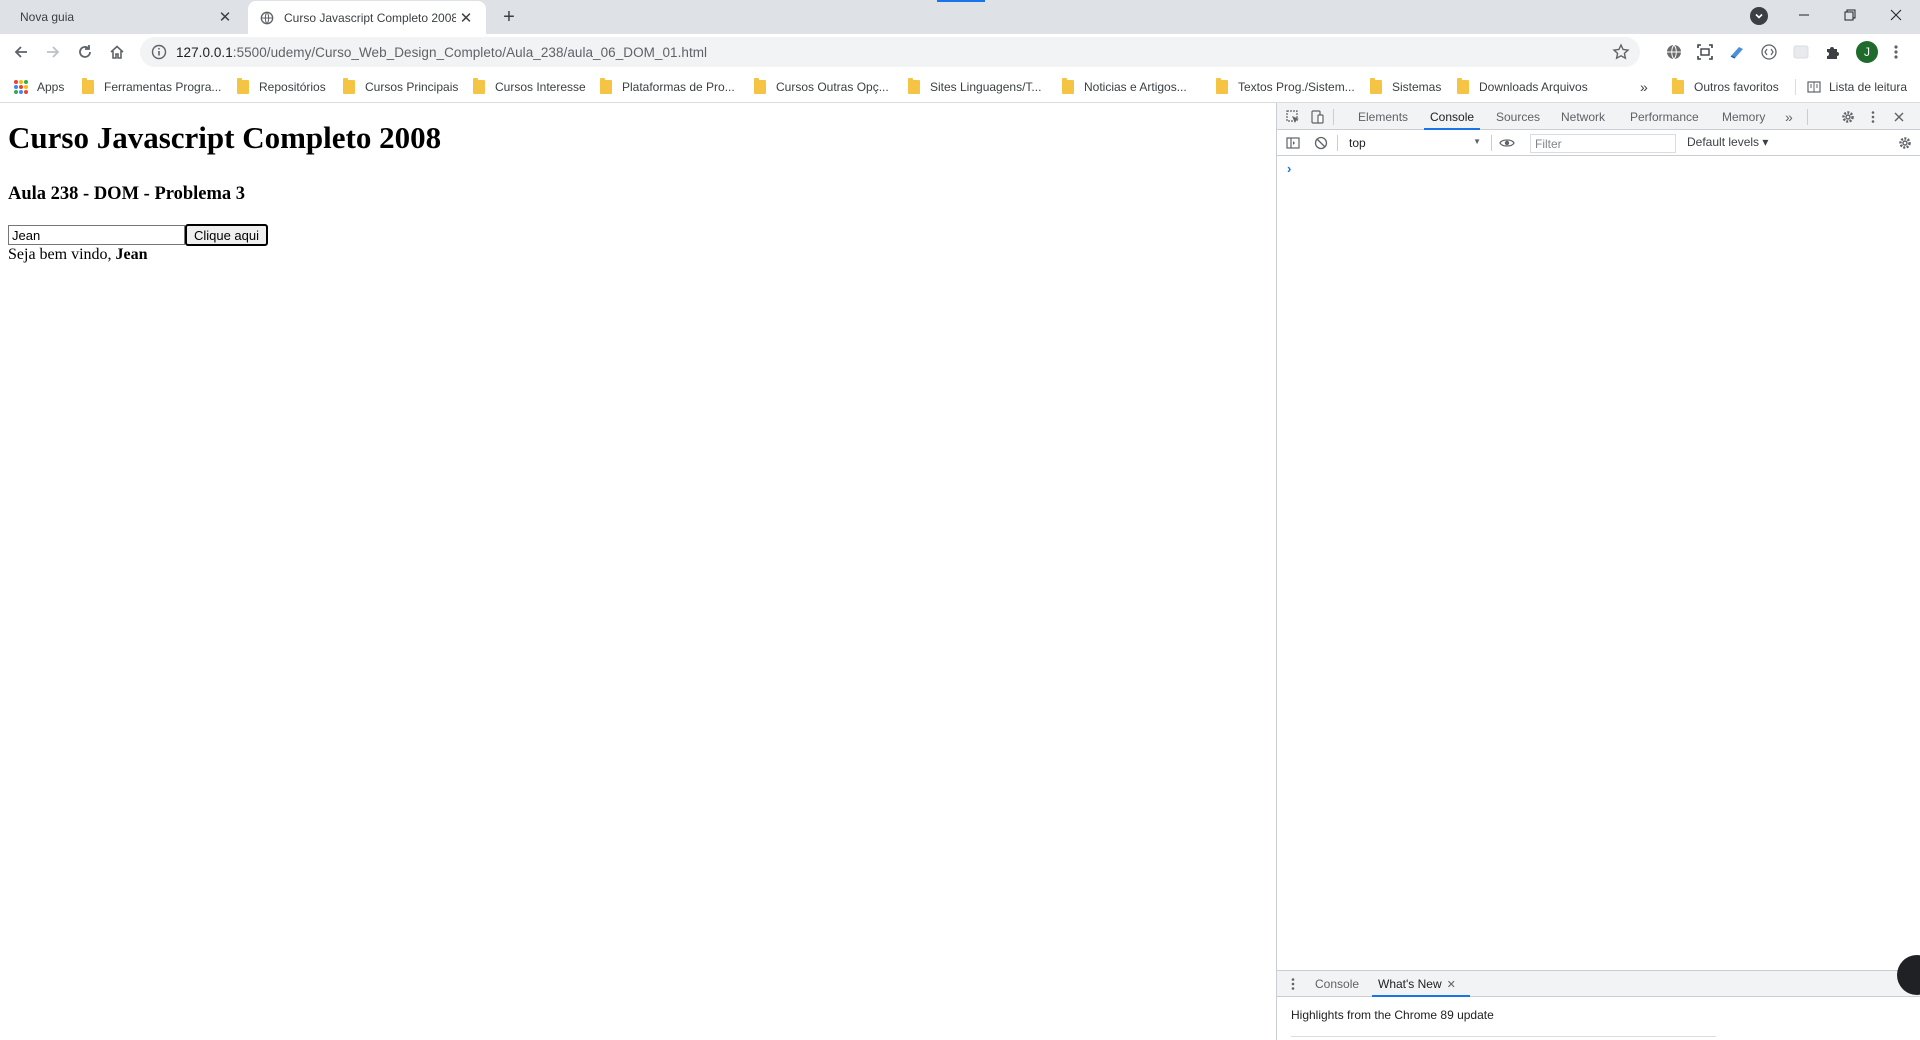  Describe the element at coordinates (1905, 143) in the screenshot. I see `console-settings-gear-icon` at that location.